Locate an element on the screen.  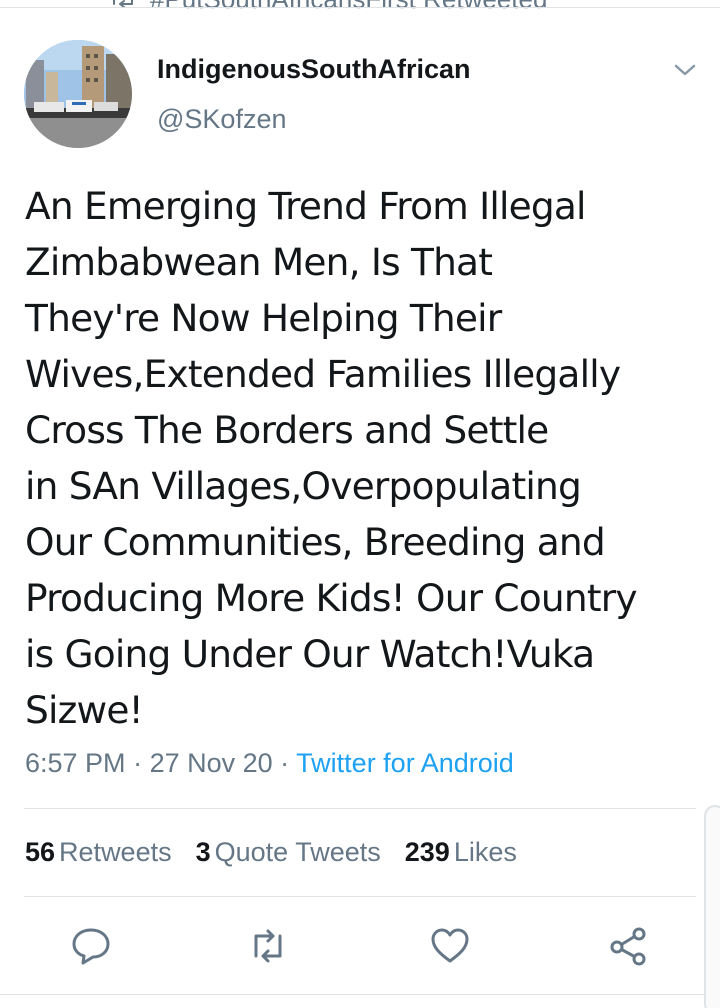
quote-tweets-count: 3 is located at coordinates (203, 852).